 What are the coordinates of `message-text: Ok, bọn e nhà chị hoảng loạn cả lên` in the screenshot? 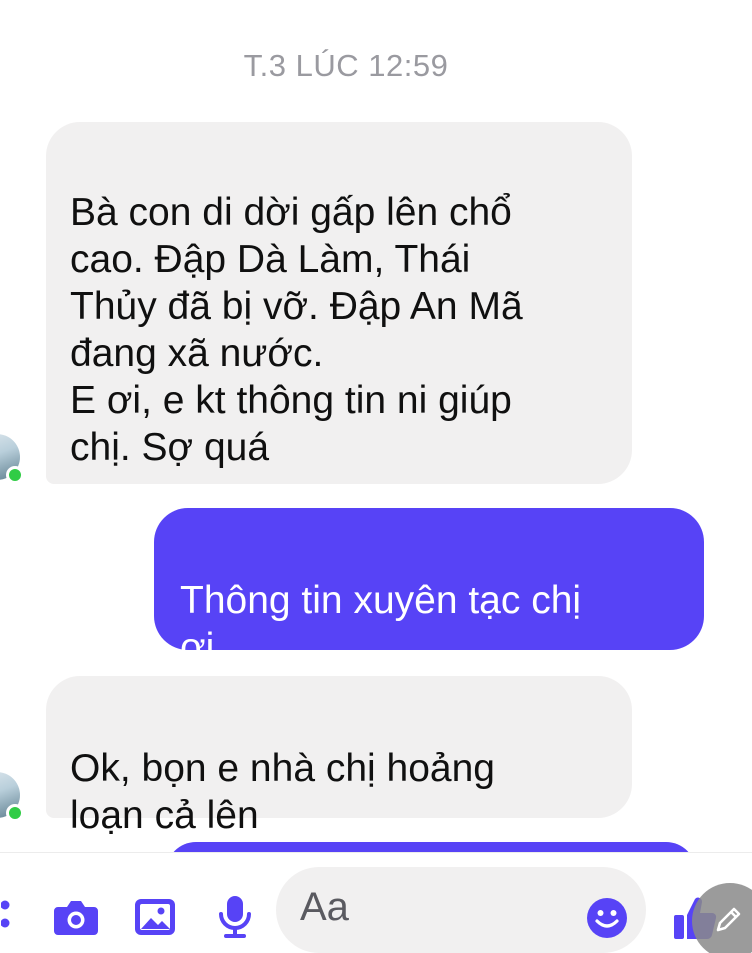 It's located at (282, 792).